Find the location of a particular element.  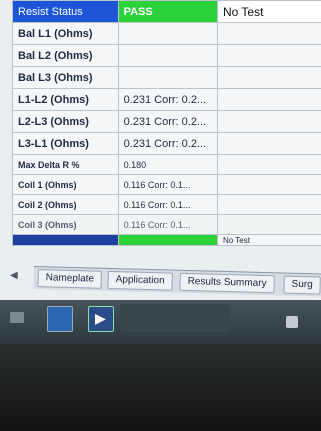

scroll-left-icon: ◀ is located at coordinates (14, 275).